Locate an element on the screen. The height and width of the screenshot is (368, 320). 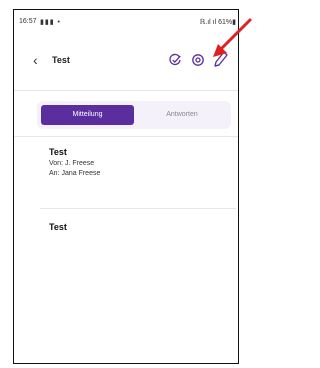
visibility-icon is located at coordinates (198, 60).